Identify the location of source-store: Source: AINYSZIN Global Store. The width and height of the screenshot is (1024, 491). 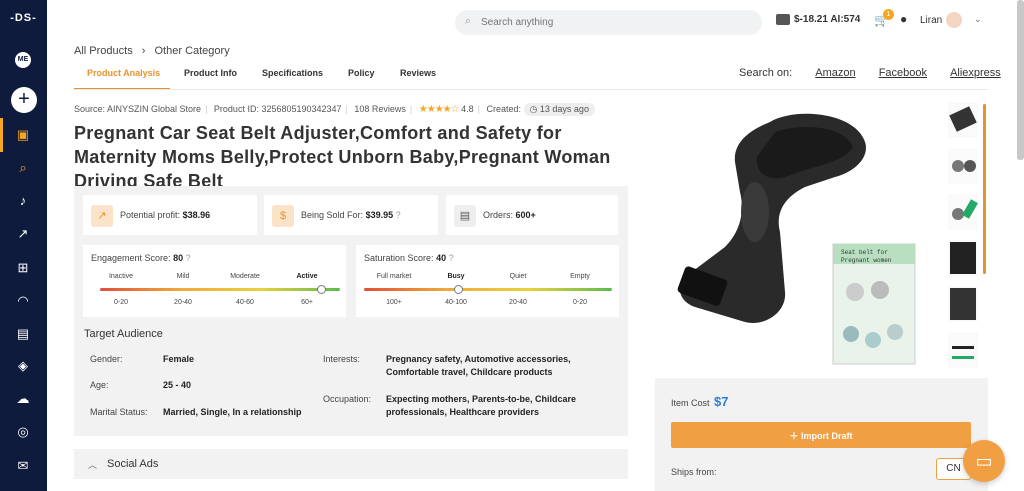
(137, 109).